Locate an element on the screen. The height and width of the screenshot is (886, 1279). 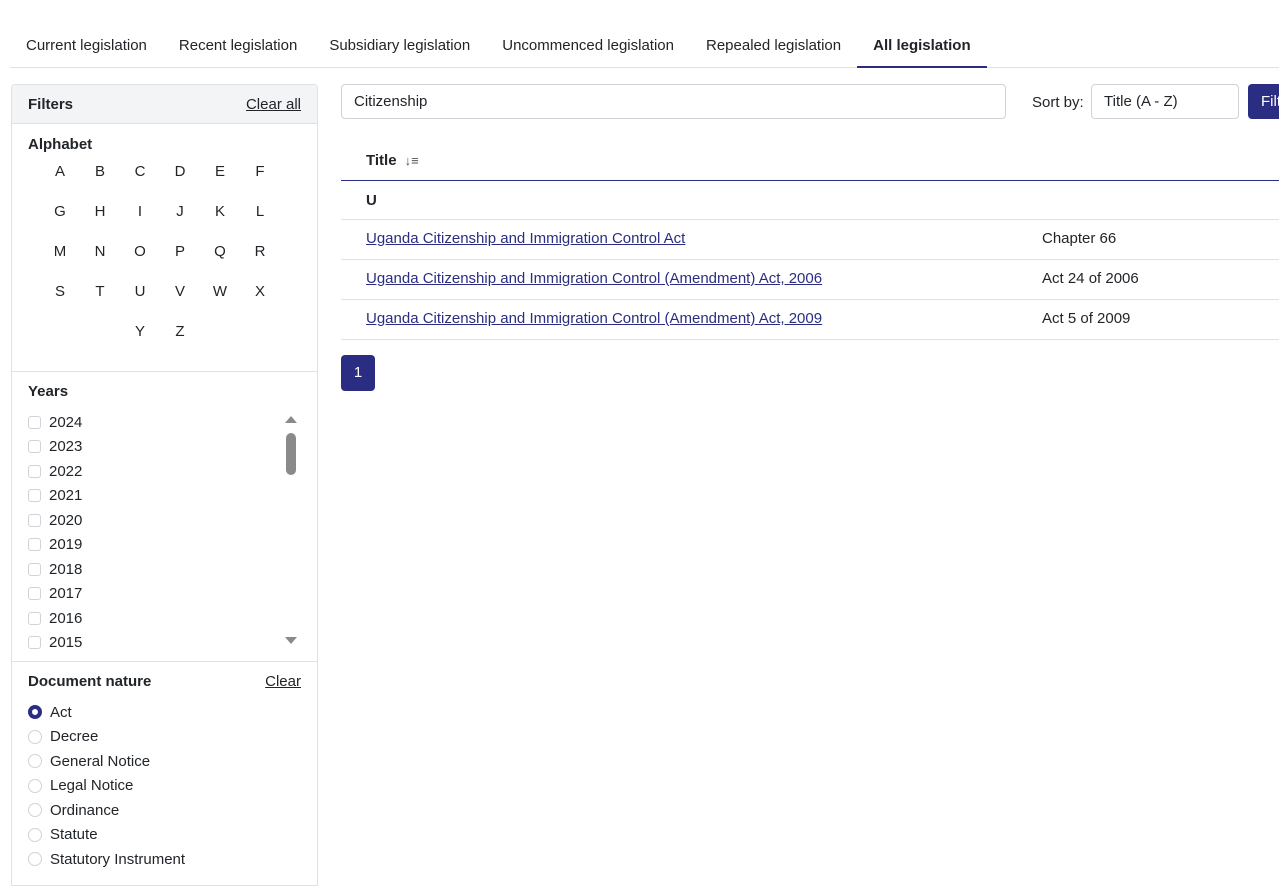
tab-current-legislation: Current legislation is located at coordinates (86, 46).